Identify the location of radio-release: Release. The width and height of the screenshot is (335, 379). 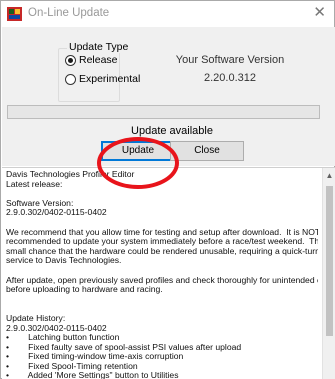
(91, 60).